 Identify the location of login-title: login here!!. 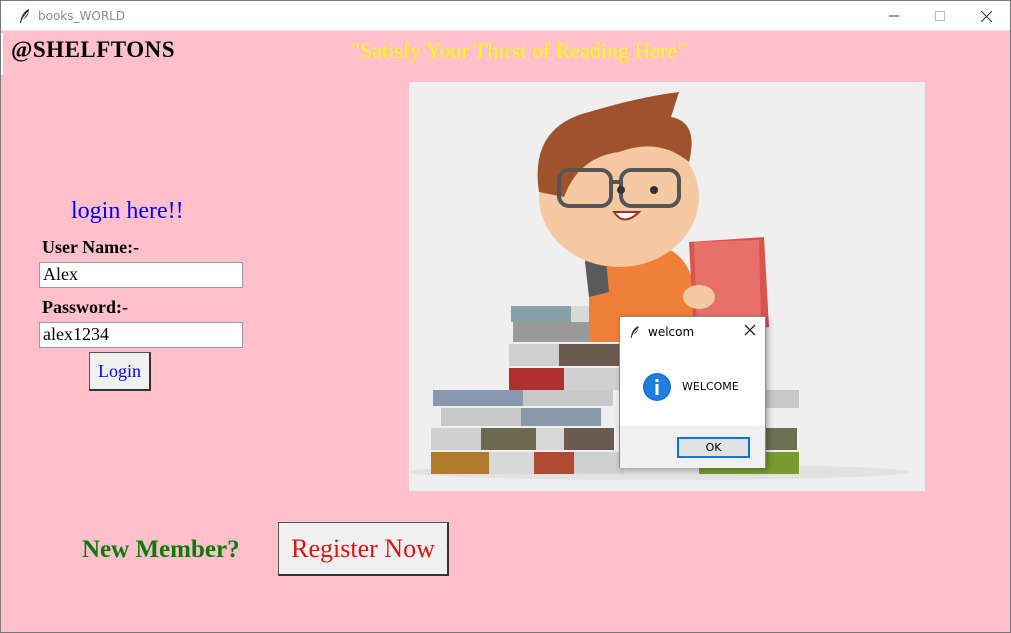
(127, 211).